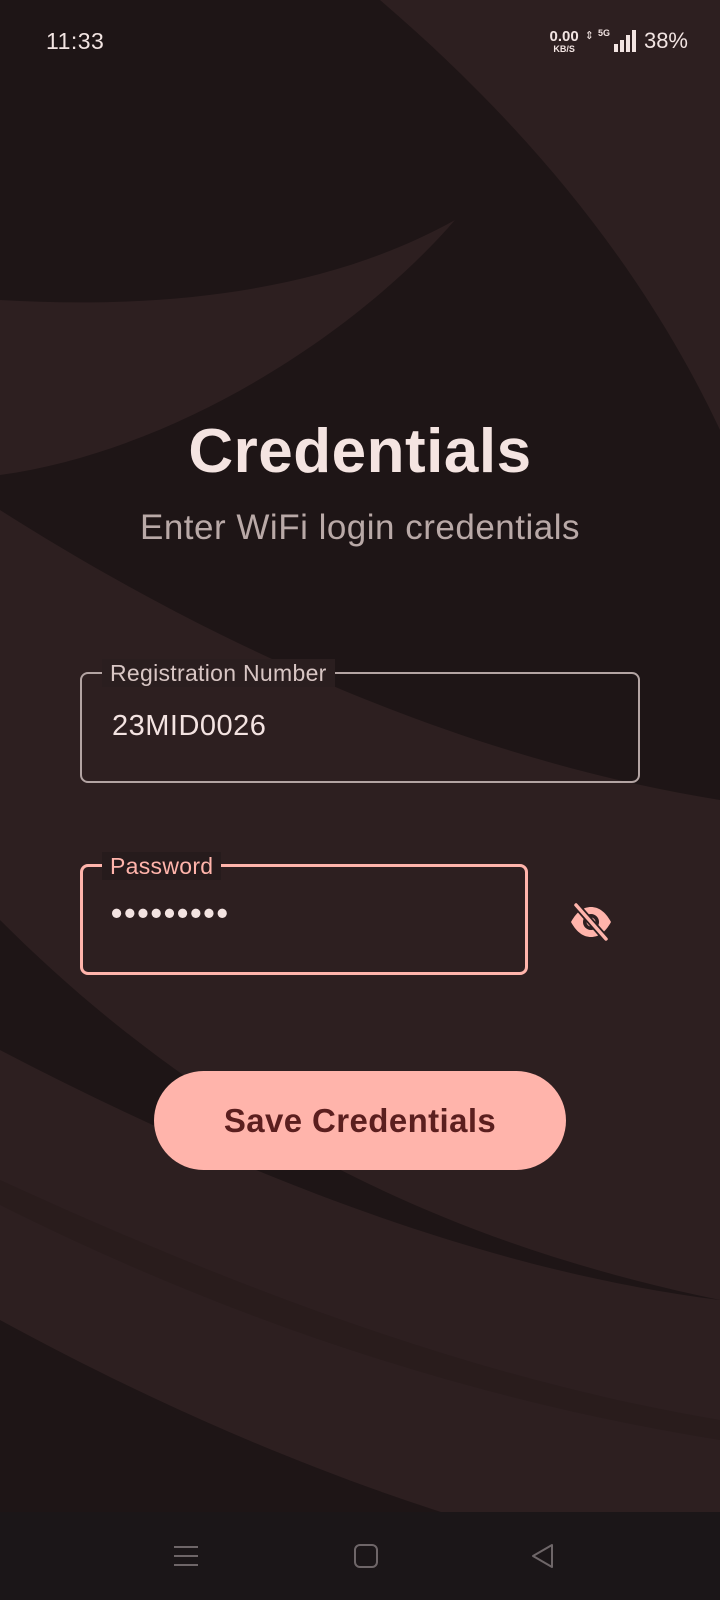 The width and height of the screenshot is (720, 1600). I want to click on battery-level: 38%, so click(665, 40).